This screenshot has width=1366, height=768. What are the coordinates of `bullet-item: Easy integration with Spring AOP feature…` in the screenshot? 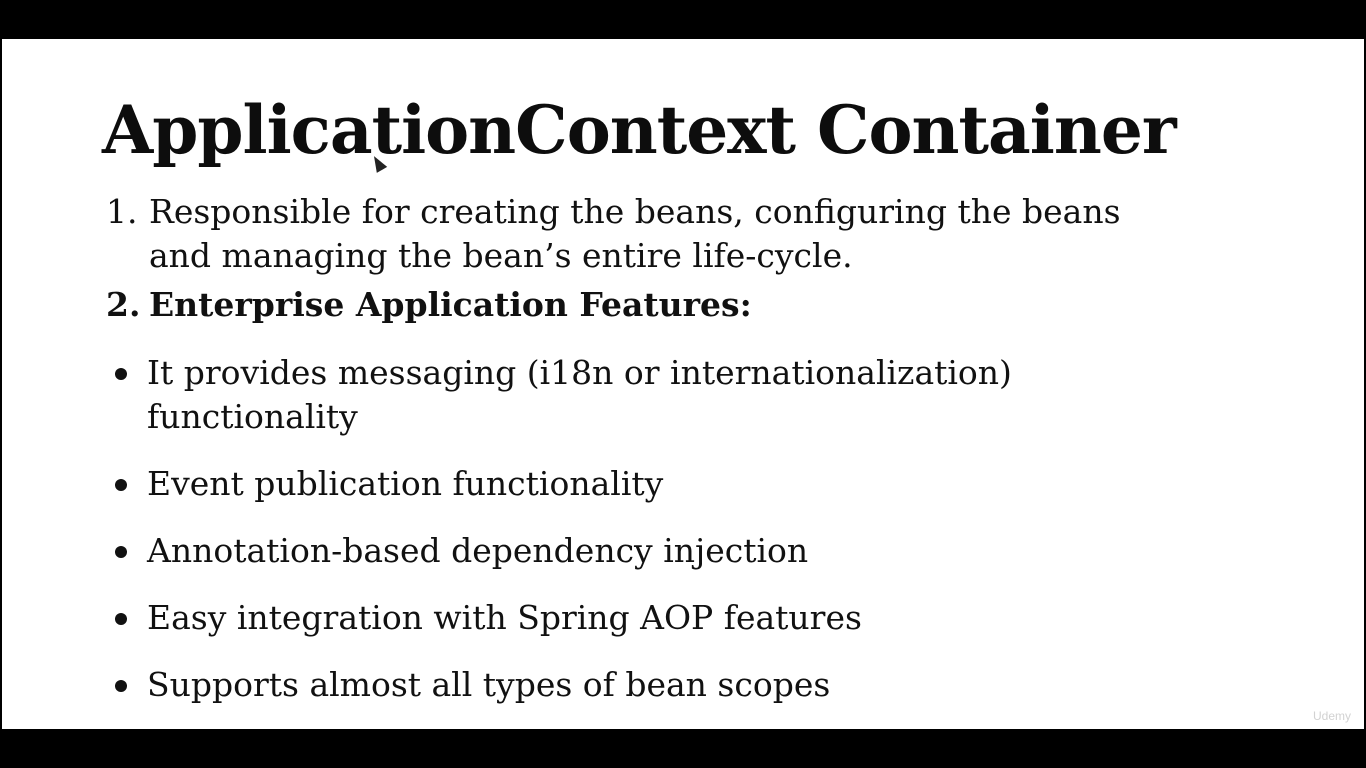 It's located at (488, 618).